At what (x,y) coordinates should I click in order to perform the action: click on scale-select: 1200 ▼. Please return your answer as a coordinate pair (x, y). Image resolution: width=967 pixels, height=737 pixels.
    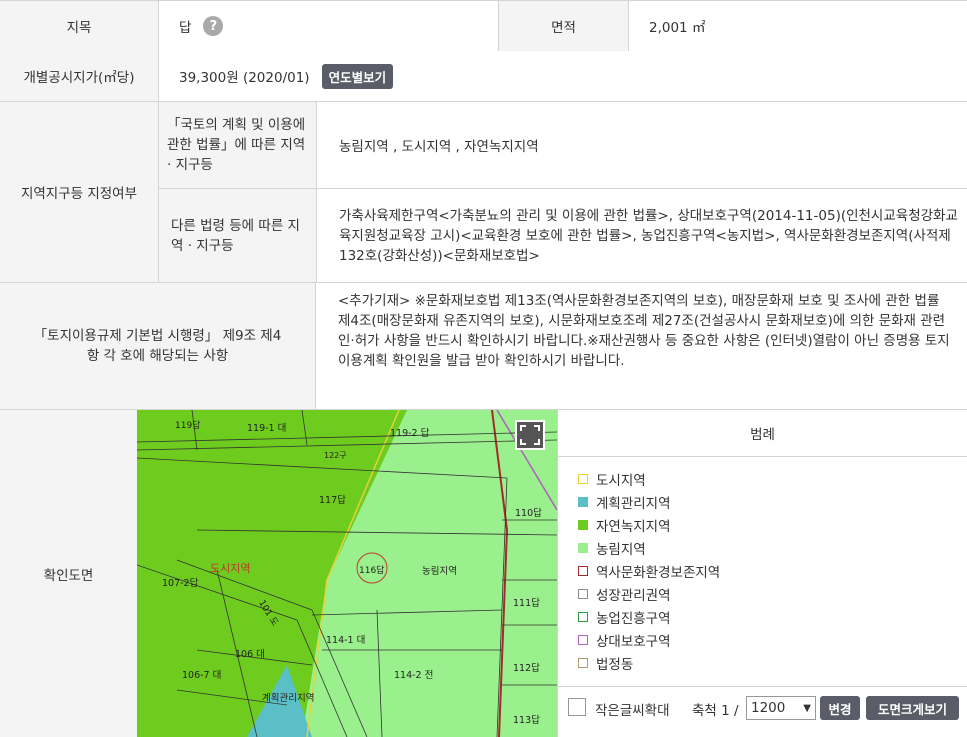
    Looking at the image, I should click on (781, 708).